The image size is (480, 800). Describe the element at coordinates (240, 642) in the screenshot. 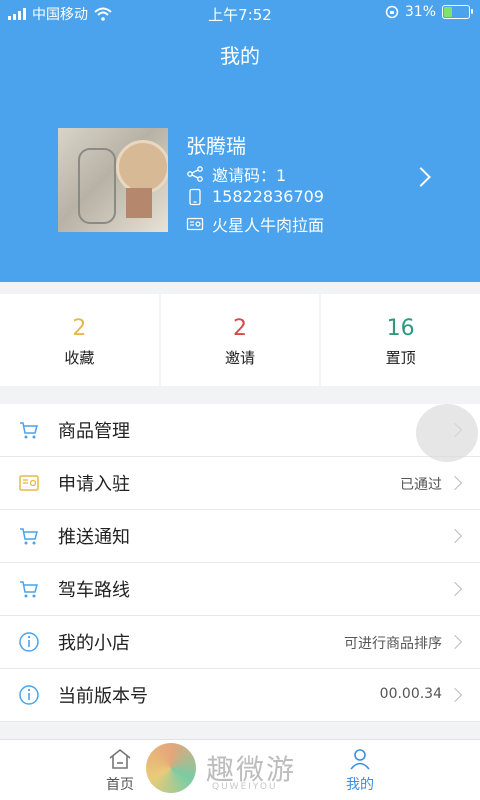

I see `menu-item-my-shop: 我的小店 可进行商品排序` at that location.